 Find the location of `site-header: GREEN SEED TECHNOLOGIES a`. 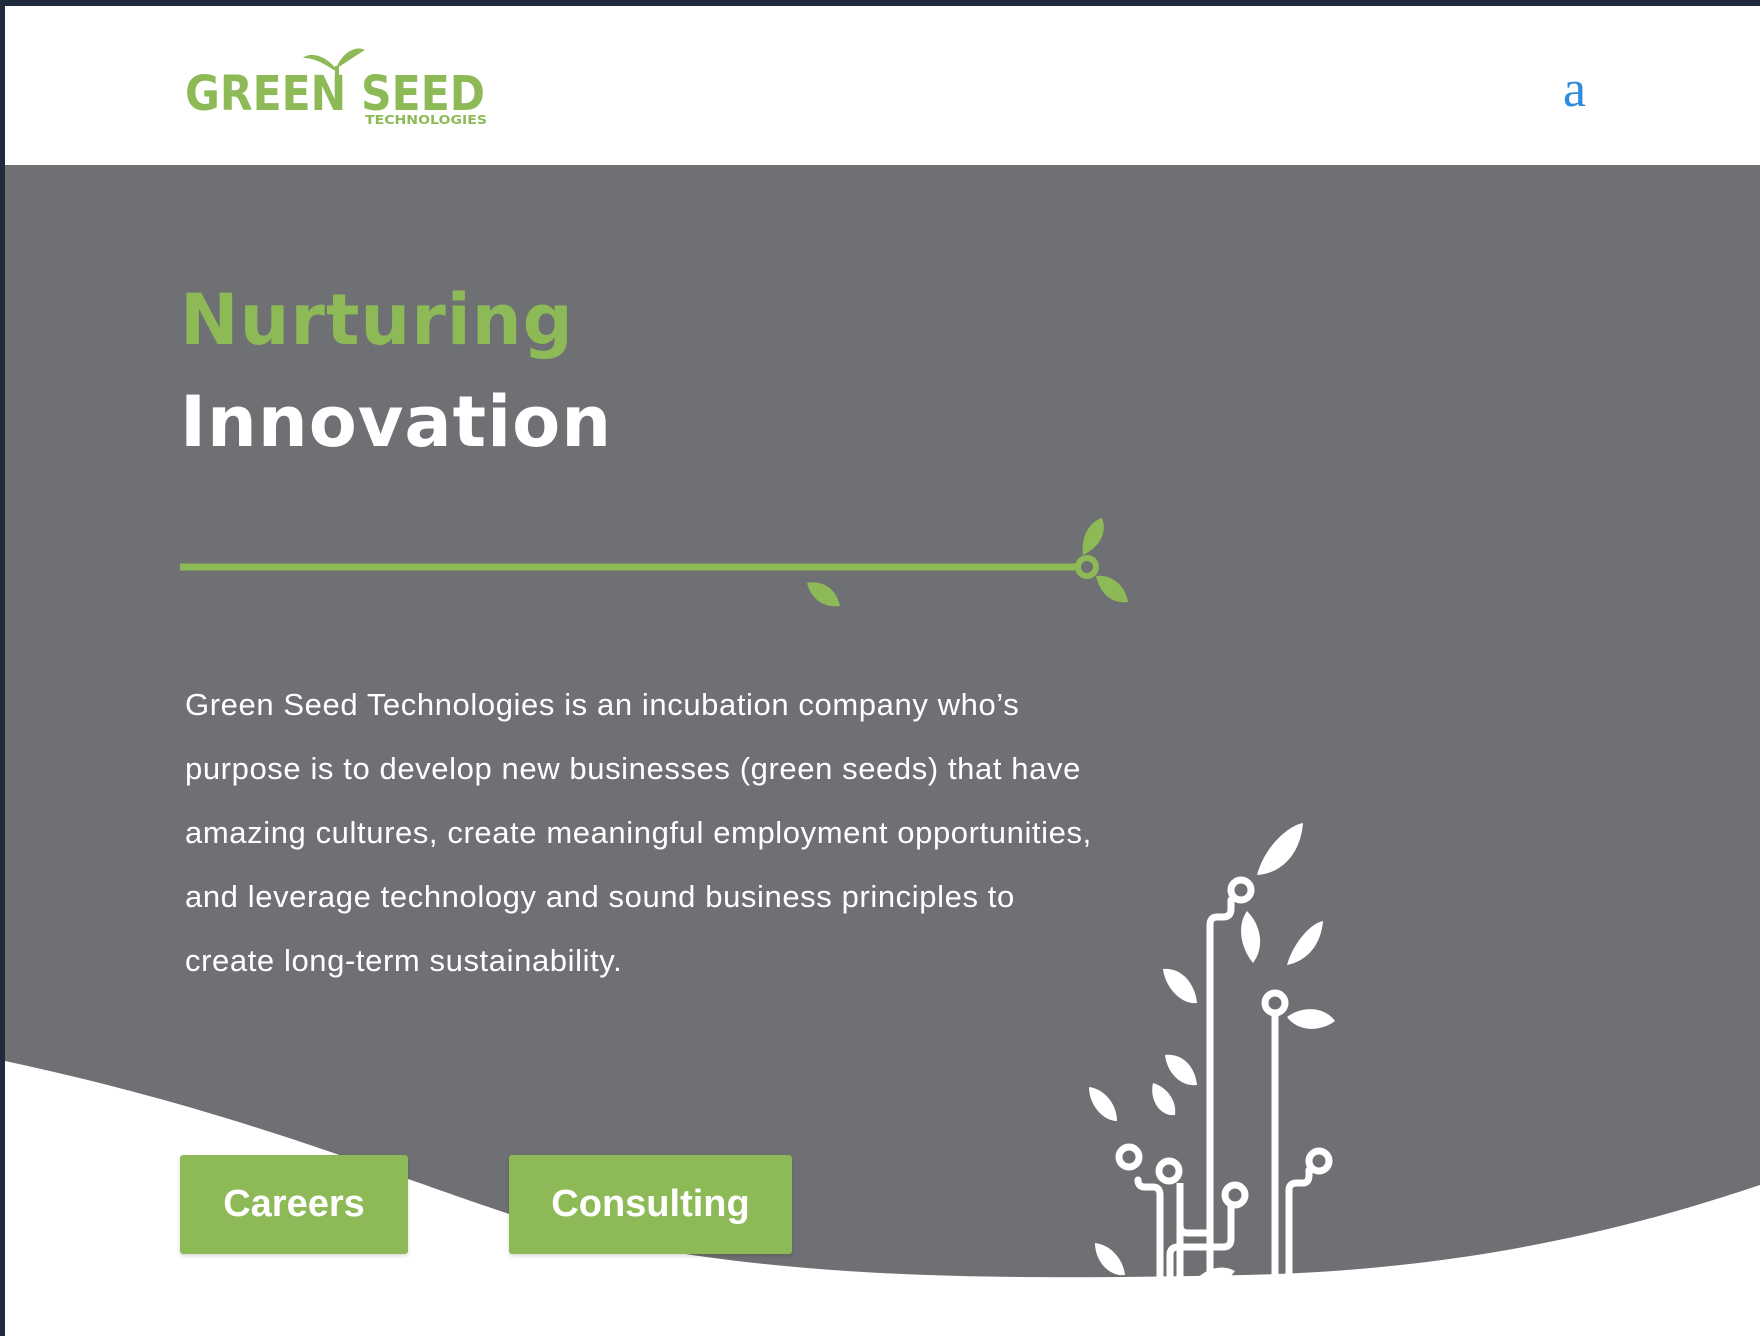

site-header: GREEN SEED TECHNOLOGIES a is located at coordinates (882, 85).